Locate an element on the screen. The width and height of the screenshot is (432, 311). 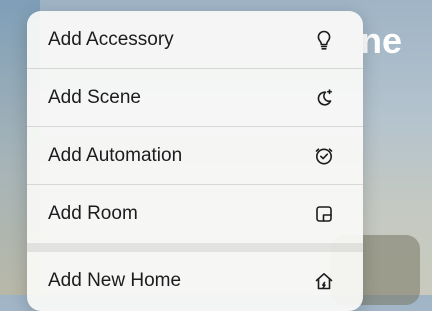
room-icon is located at coordinates (324, 214).